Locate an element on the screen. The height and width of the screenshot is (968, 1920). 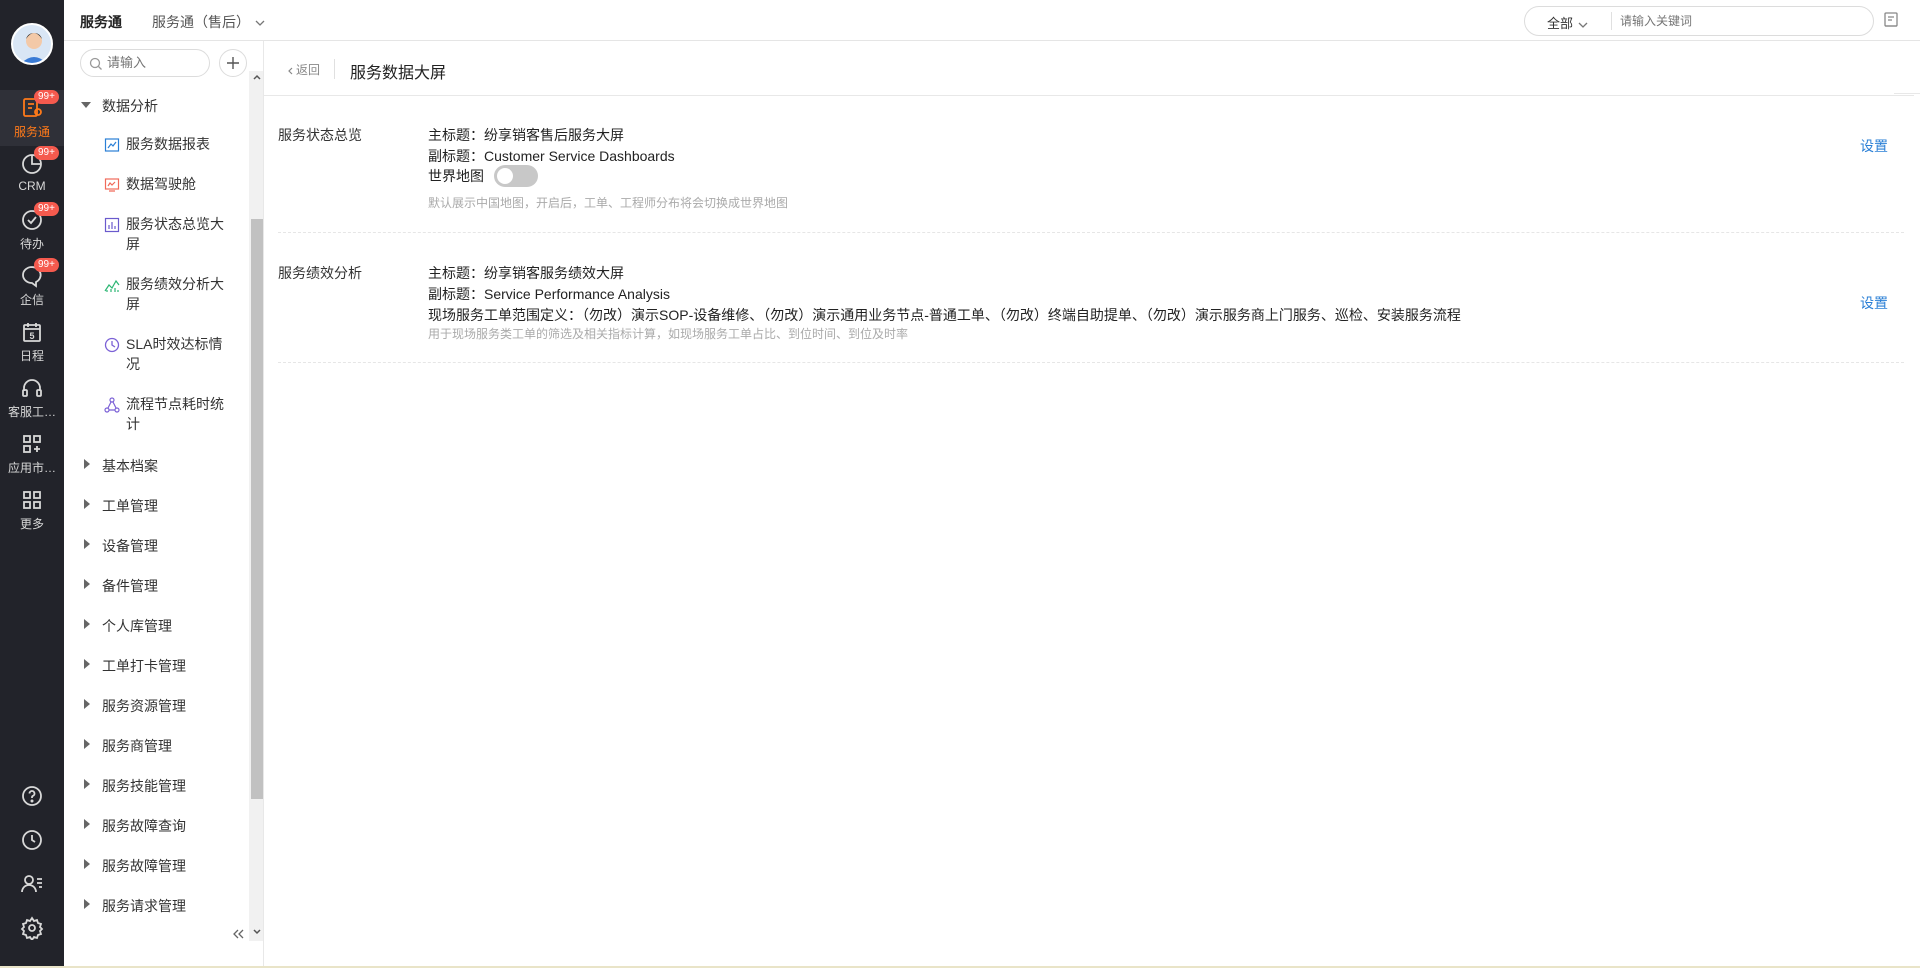
back-label: 返回 is located at coordinates (308, 70).